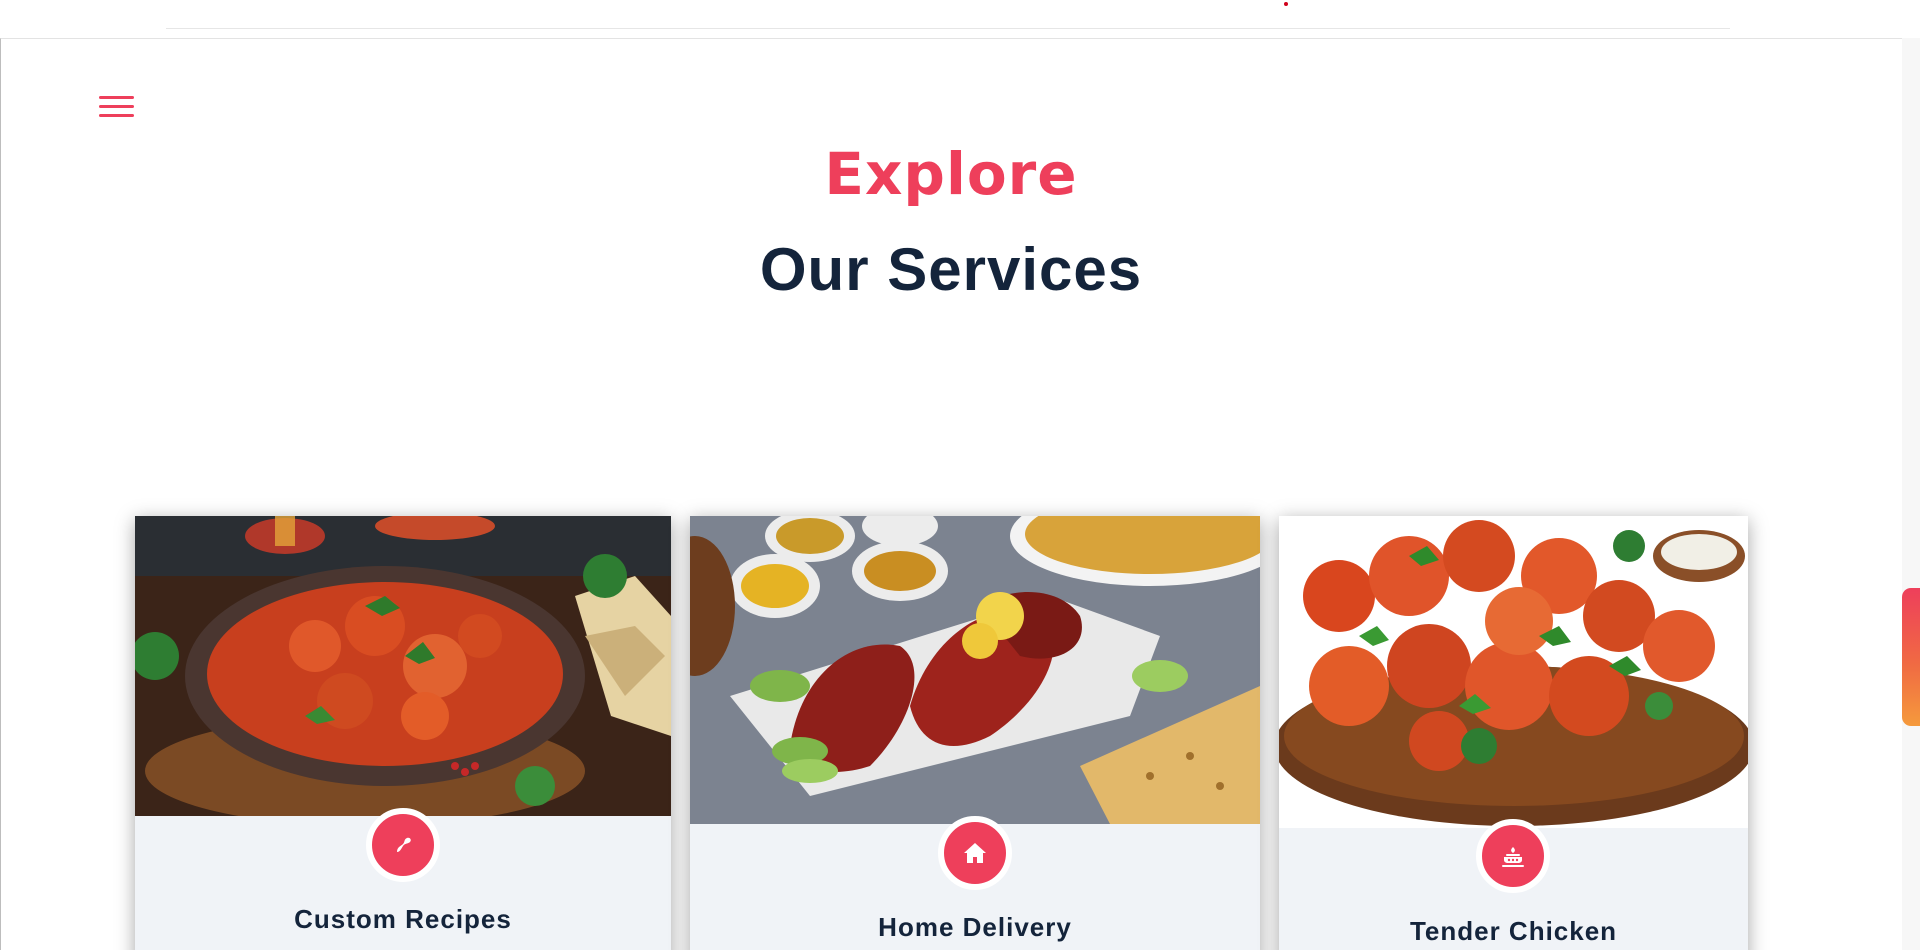 The image size is (1920, 950). I want to click on service-image-tandoori-platter, so click(975, 670).